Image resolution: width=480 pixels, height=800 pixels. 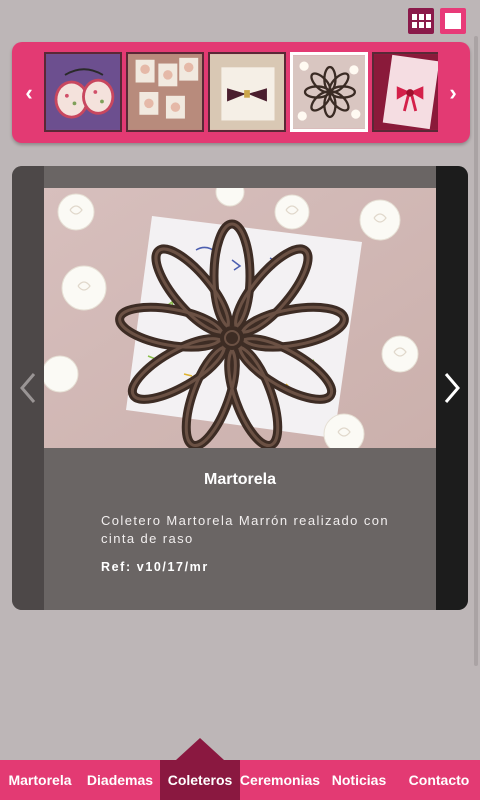 I want to click on thumbnail-list, so click(x=240, y=92).